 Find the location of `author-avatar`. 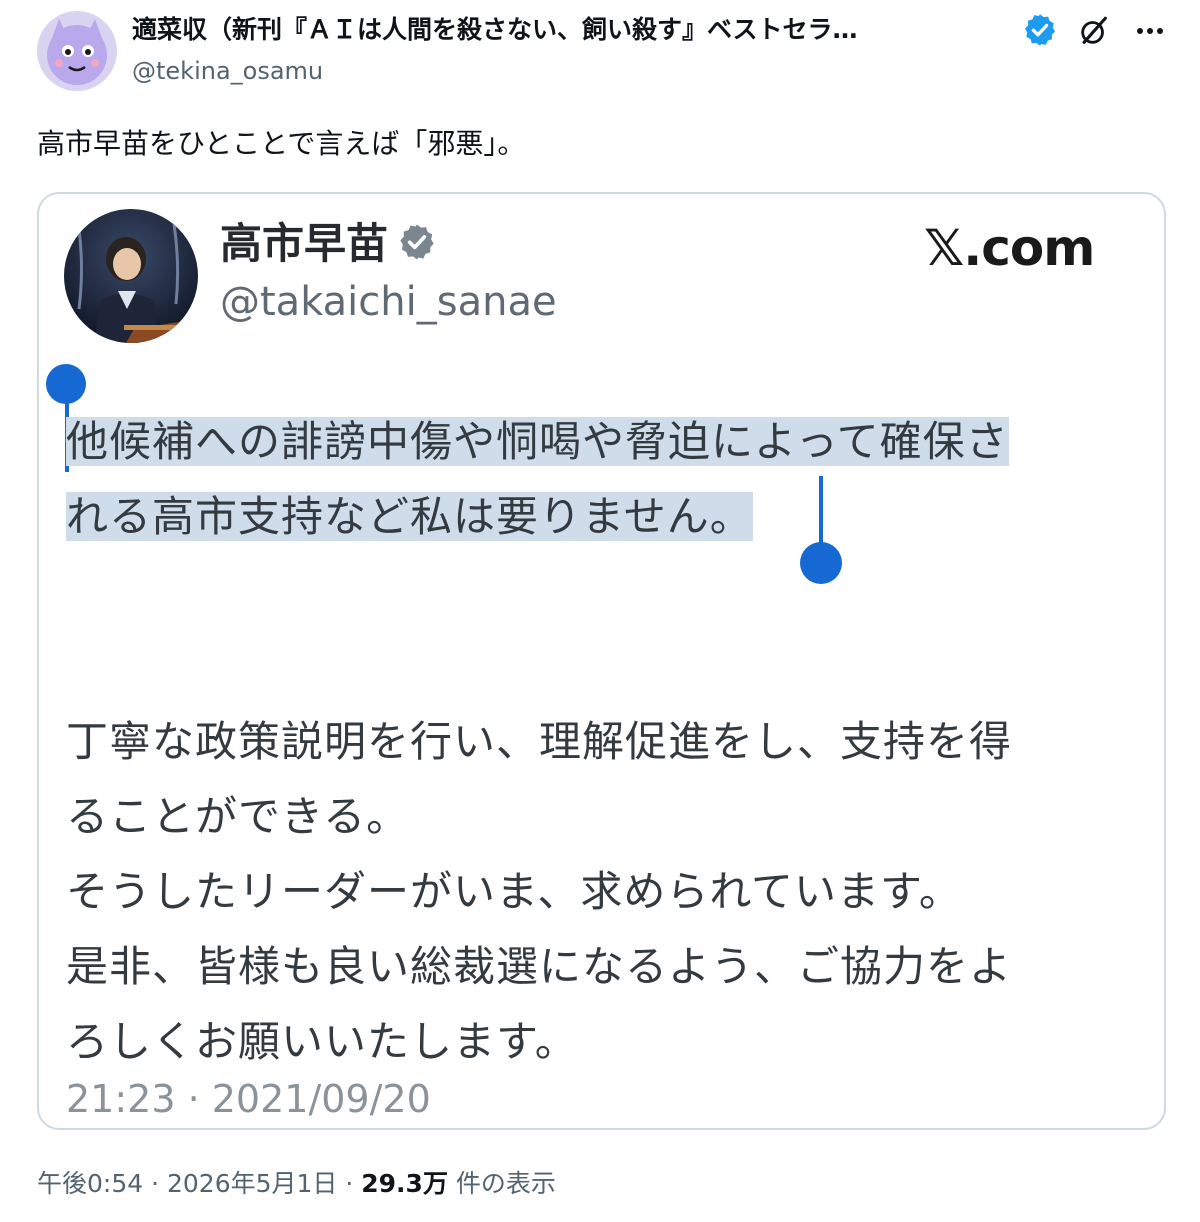

author-avatar is located at coordinates (77, 51).